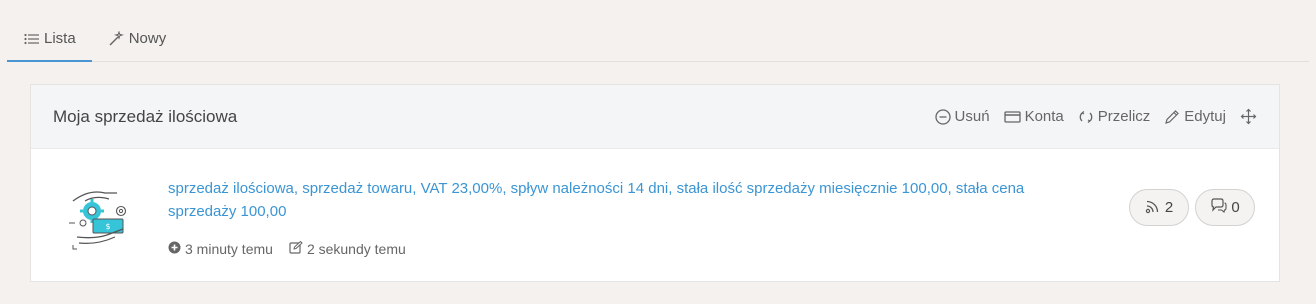 The image size is (1316, 304). Describe the element at coordinates (116, 38) in the screenshot. I see `magic-wand-icon` at that location.